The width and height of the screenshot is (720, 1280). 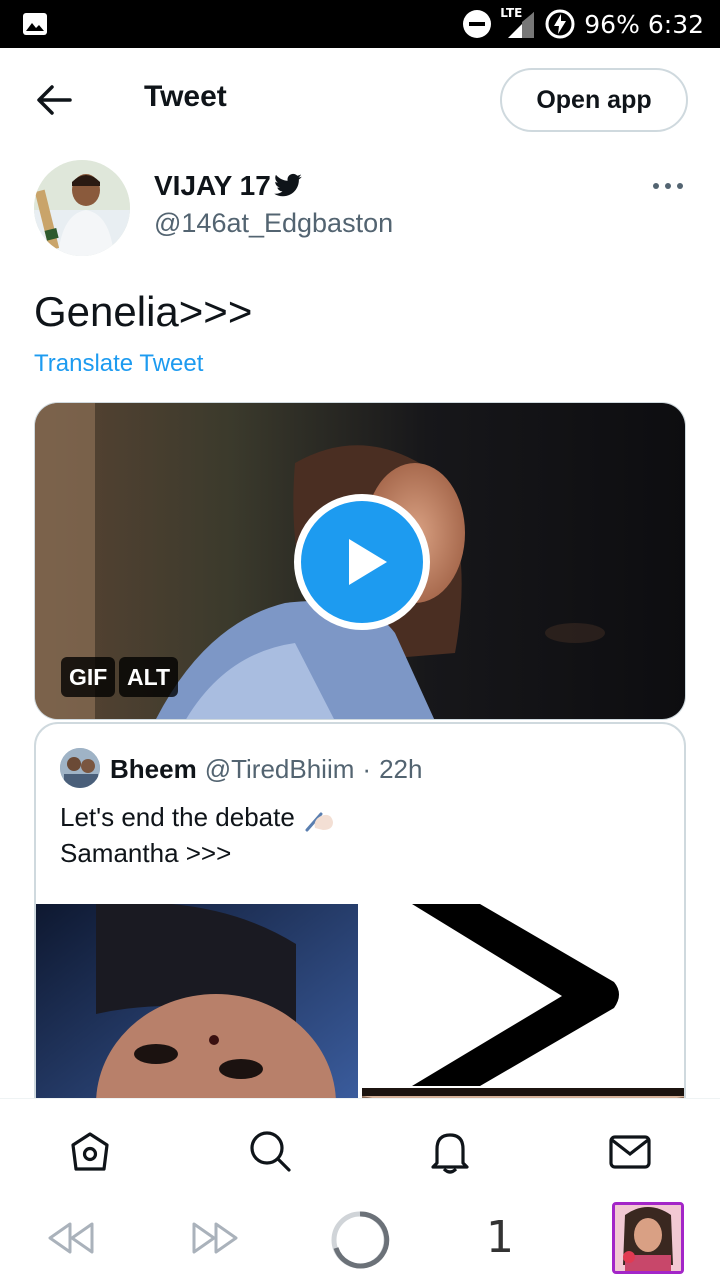 I want to click on home-icon, so click(x=90, y=1151).